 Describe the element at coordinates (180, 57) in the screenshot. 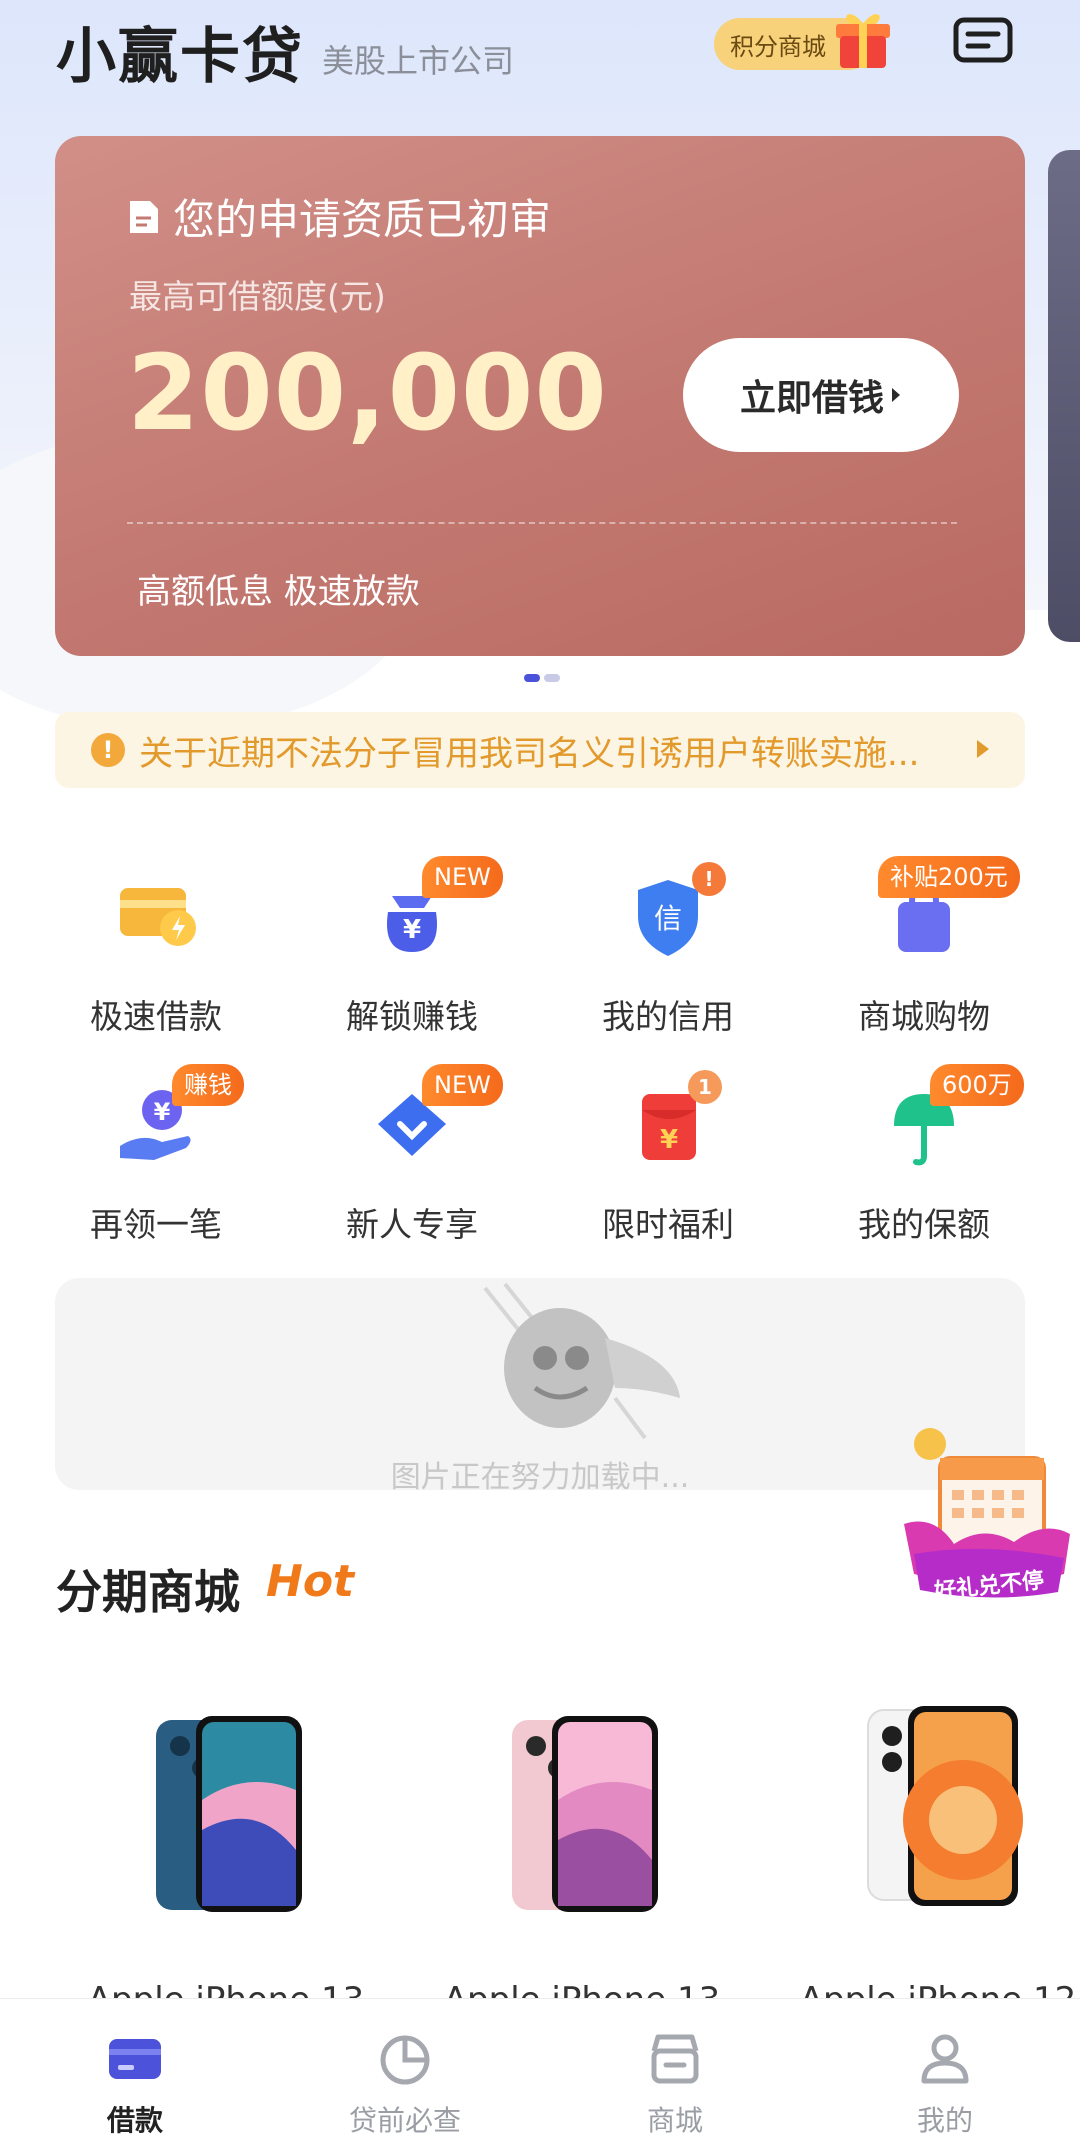

I see `app-title: 小赢卡贷` at that location.